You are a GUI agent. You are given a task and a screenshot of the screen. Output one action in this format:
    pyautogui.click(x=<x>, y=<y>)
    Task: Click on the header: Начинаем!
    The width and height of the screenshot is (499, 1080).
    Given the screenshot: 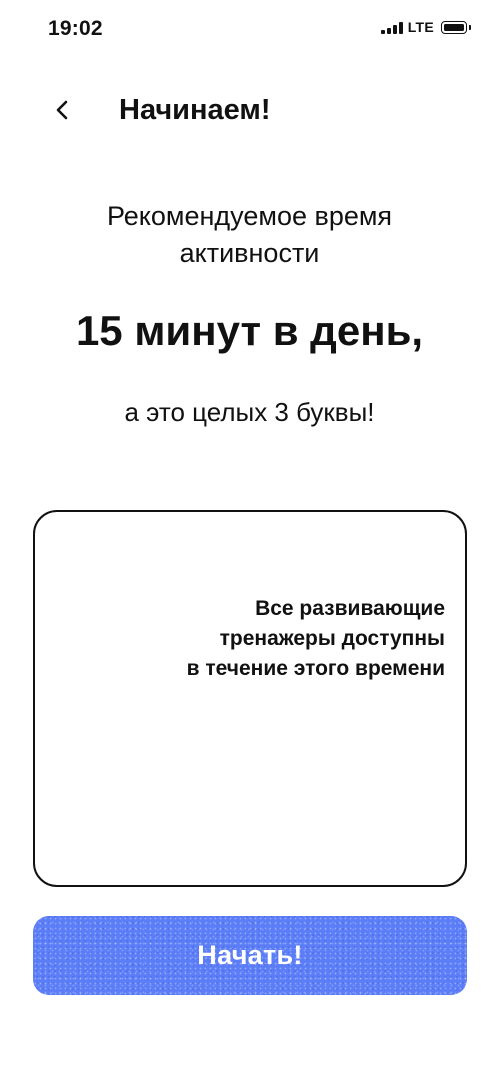 What is the action you would take?
    pyautogui.click(x=249, y=110)
    